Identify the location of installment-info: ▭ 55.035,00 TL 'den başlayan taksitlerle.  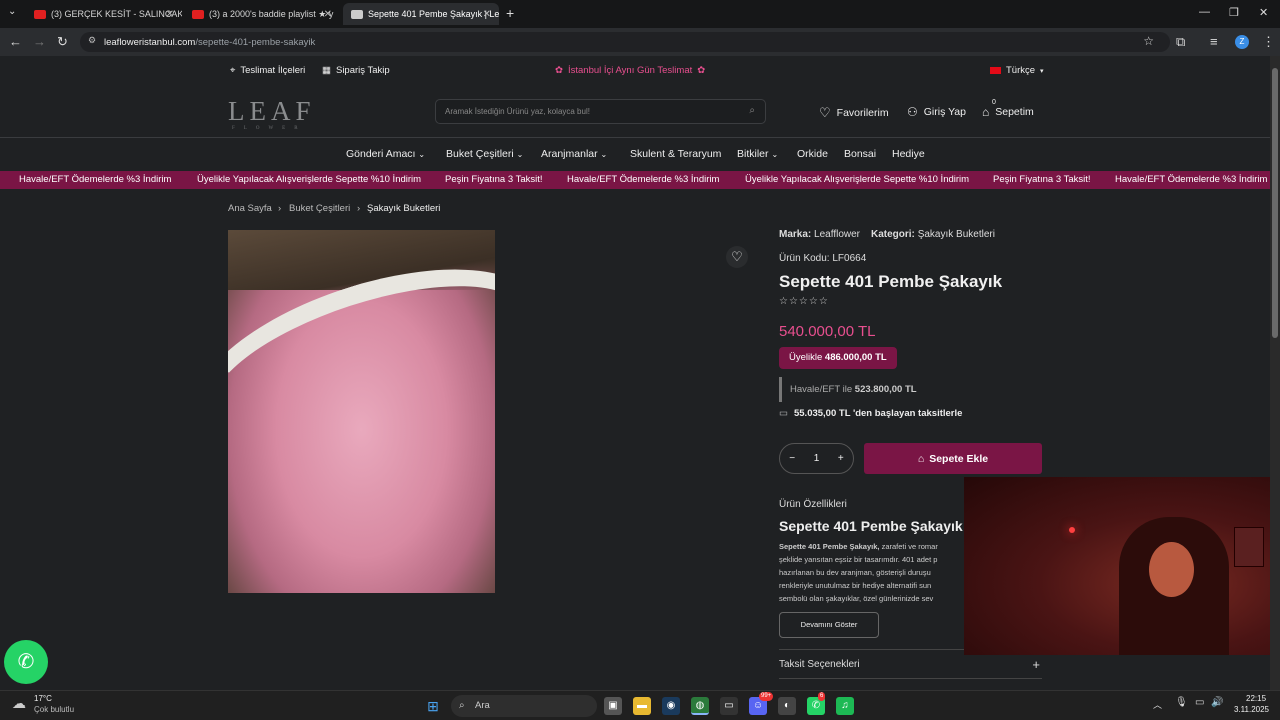
(870, 413).